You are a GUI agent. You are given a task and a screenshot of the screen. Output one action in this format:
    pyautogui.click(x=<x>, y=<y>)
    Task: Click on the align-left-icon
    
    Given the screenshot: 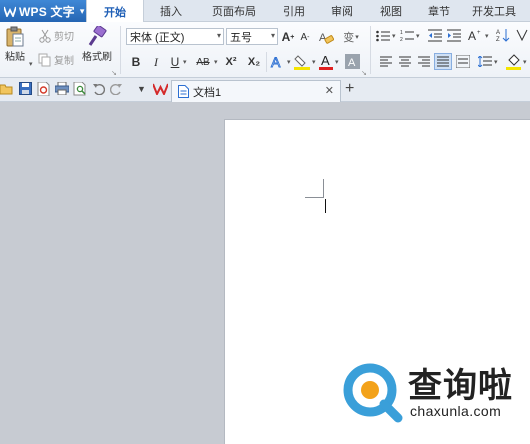 What is the action you would take?
    pyautogui.click(x=386, y=61)
    